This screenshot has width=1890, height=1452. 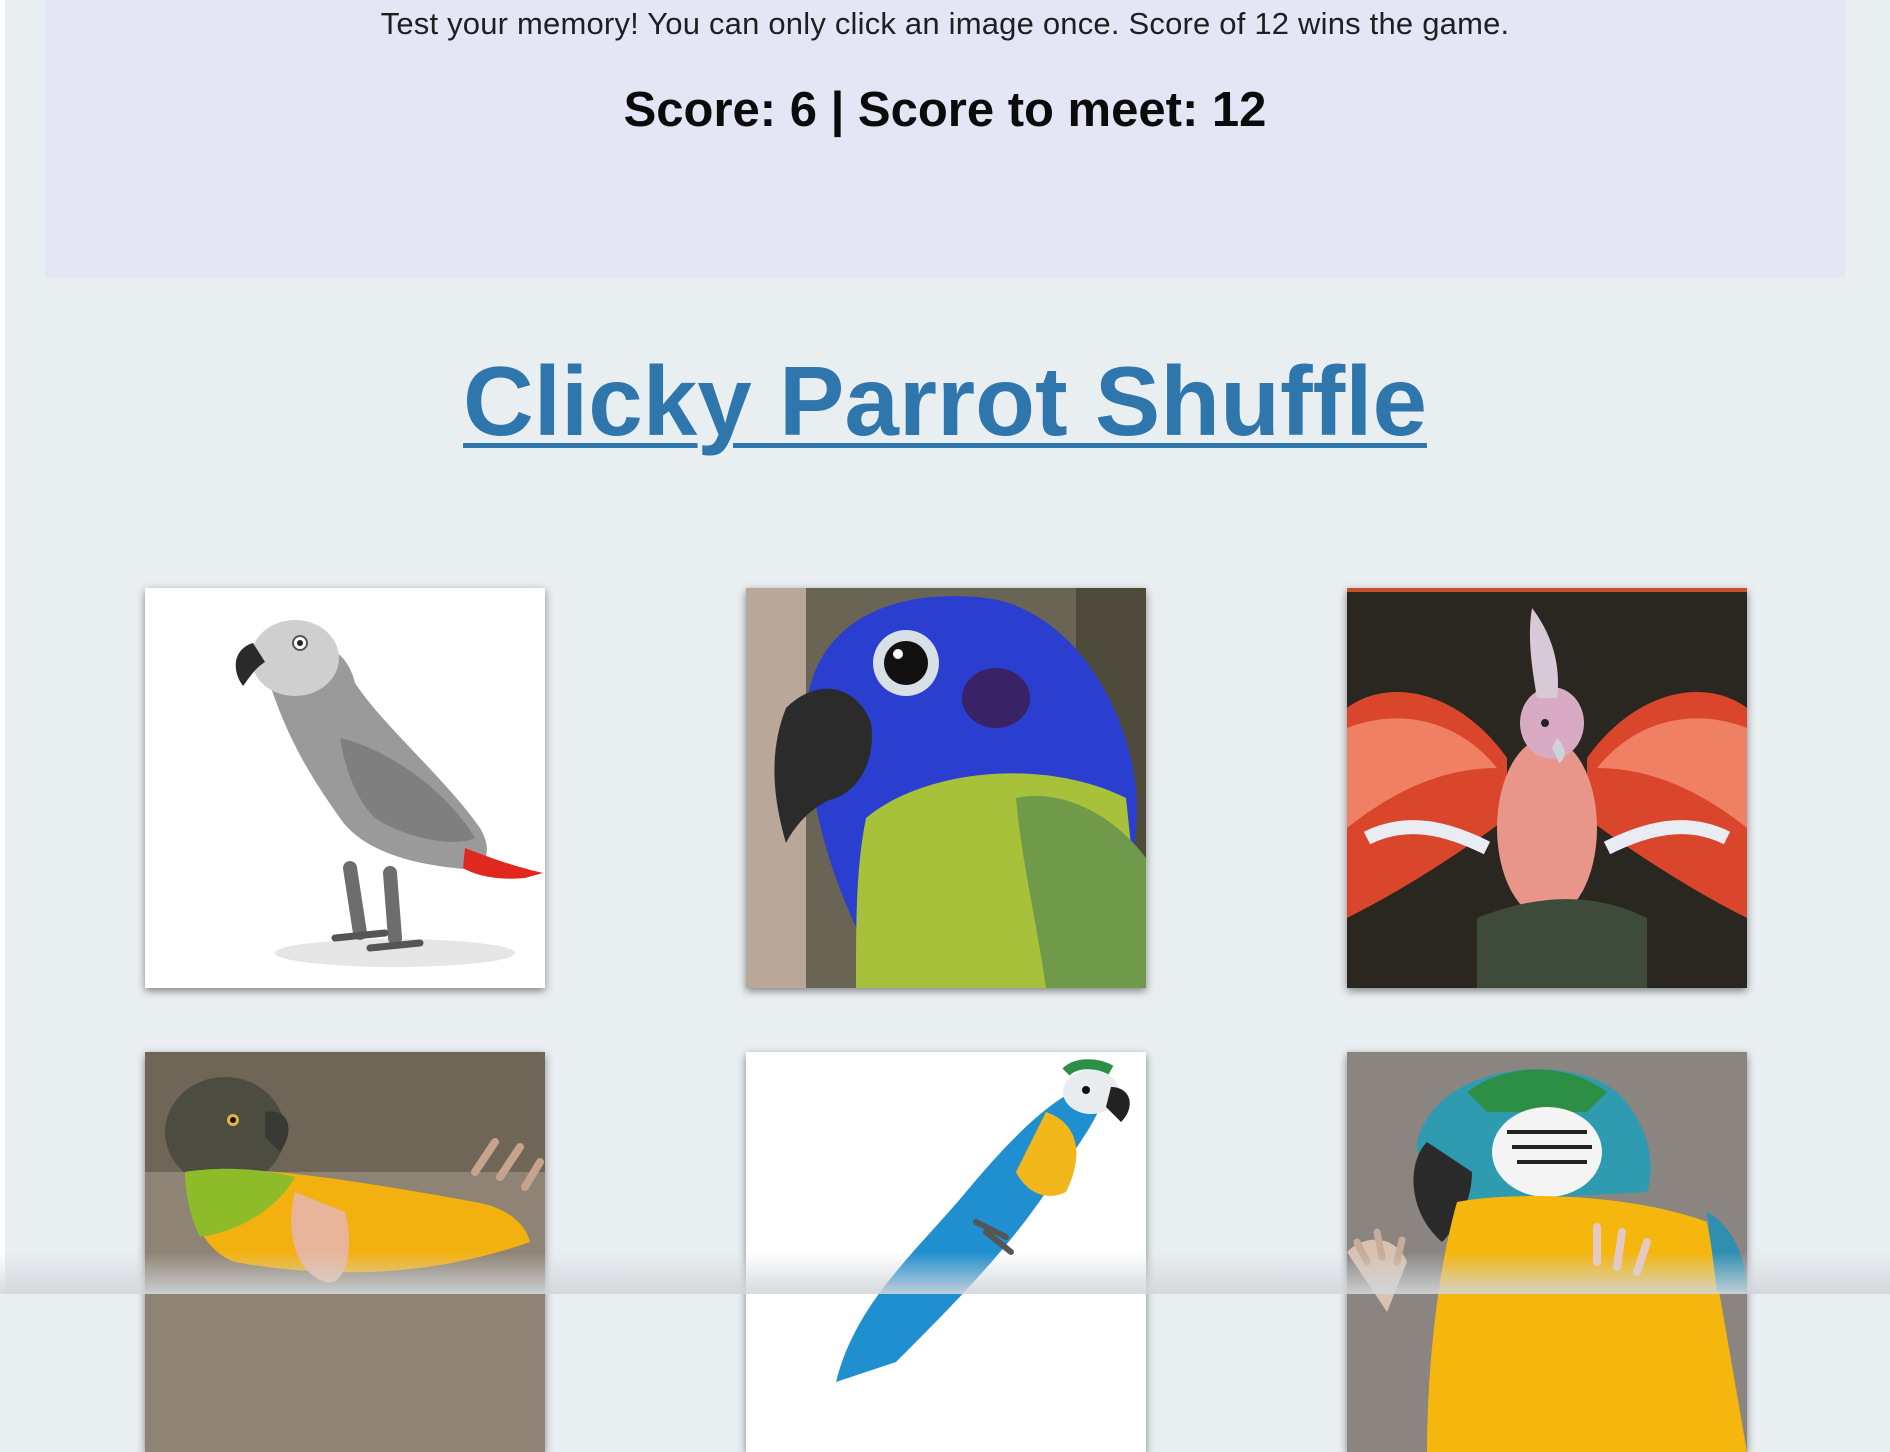 I want to click on senegal-parrot-image, so click(x=345, y=1252).